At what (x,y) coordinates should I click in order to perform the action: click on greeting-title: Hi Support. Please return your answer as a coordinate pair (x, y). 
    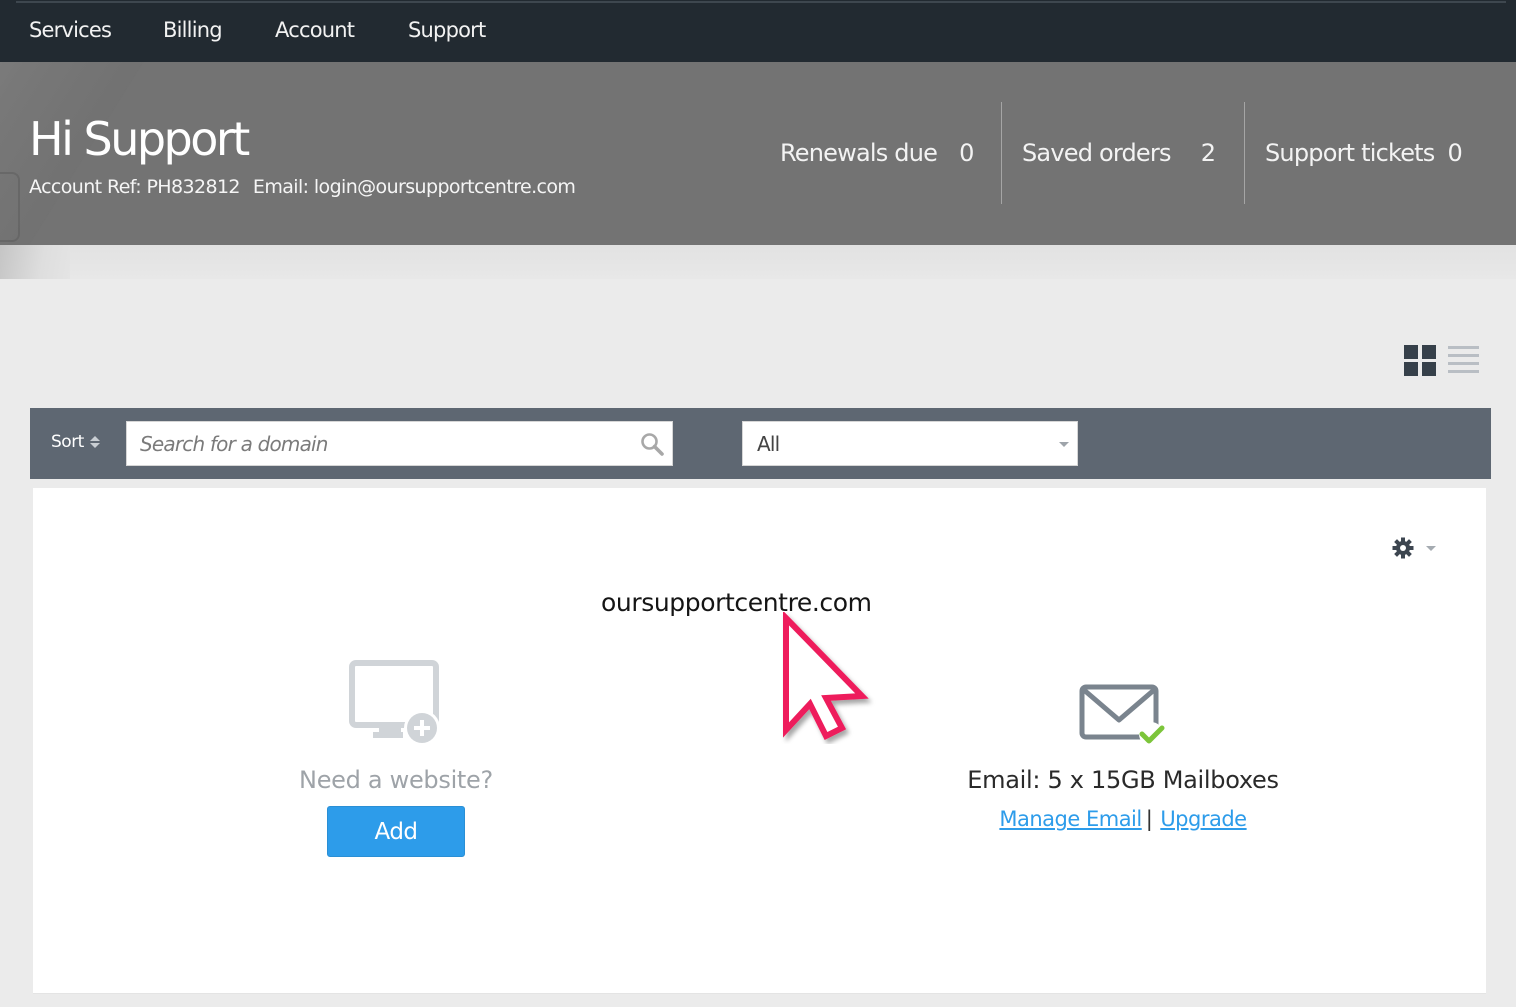
    Looking at the image, I should click on (139, 139).